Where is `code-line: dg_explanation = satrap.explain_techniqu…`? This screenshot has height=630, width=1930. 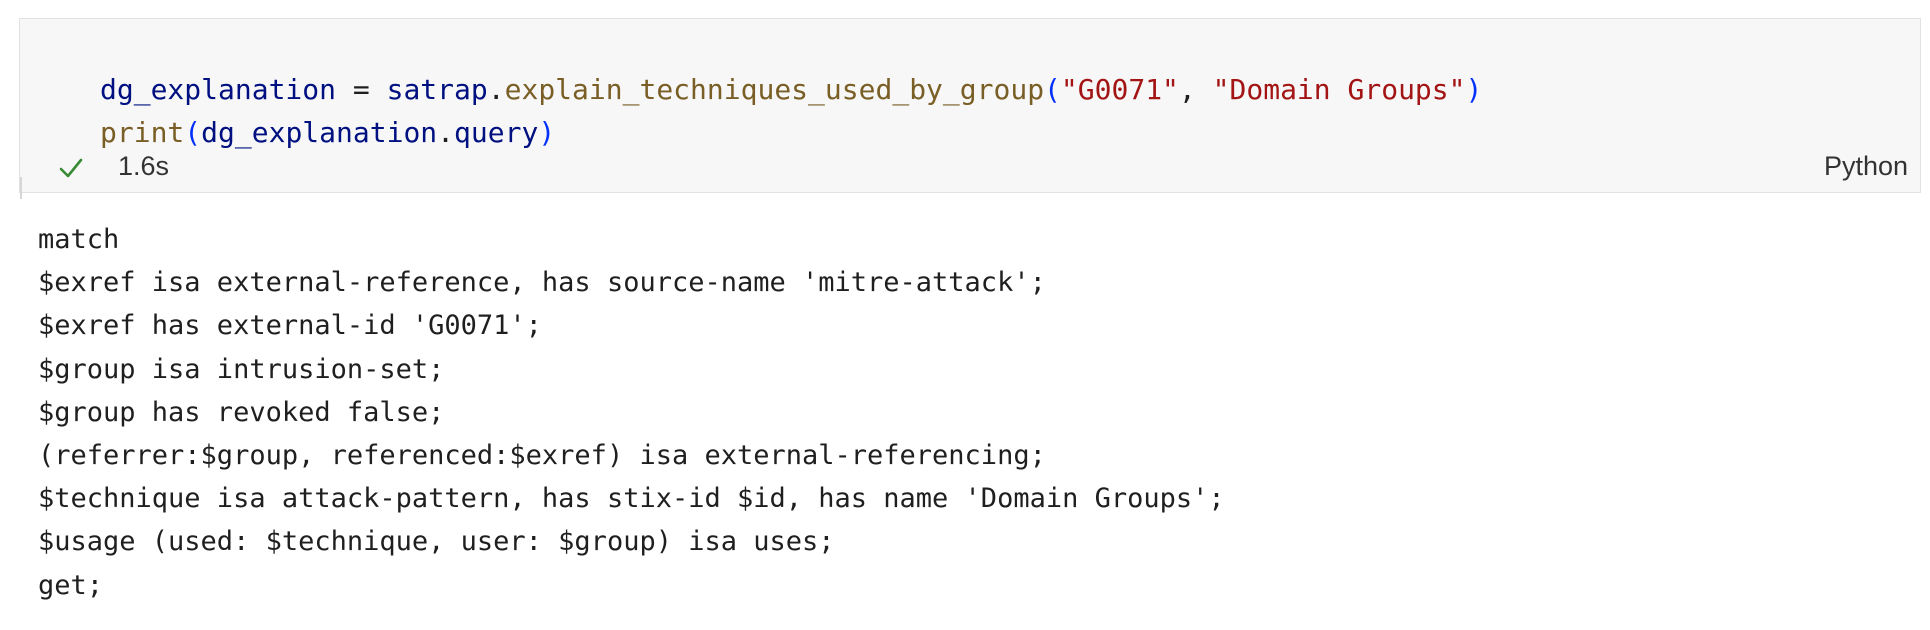 code-line: dg_explanation = satrap.explain_techniqu… is located at coordinates (791, 89).